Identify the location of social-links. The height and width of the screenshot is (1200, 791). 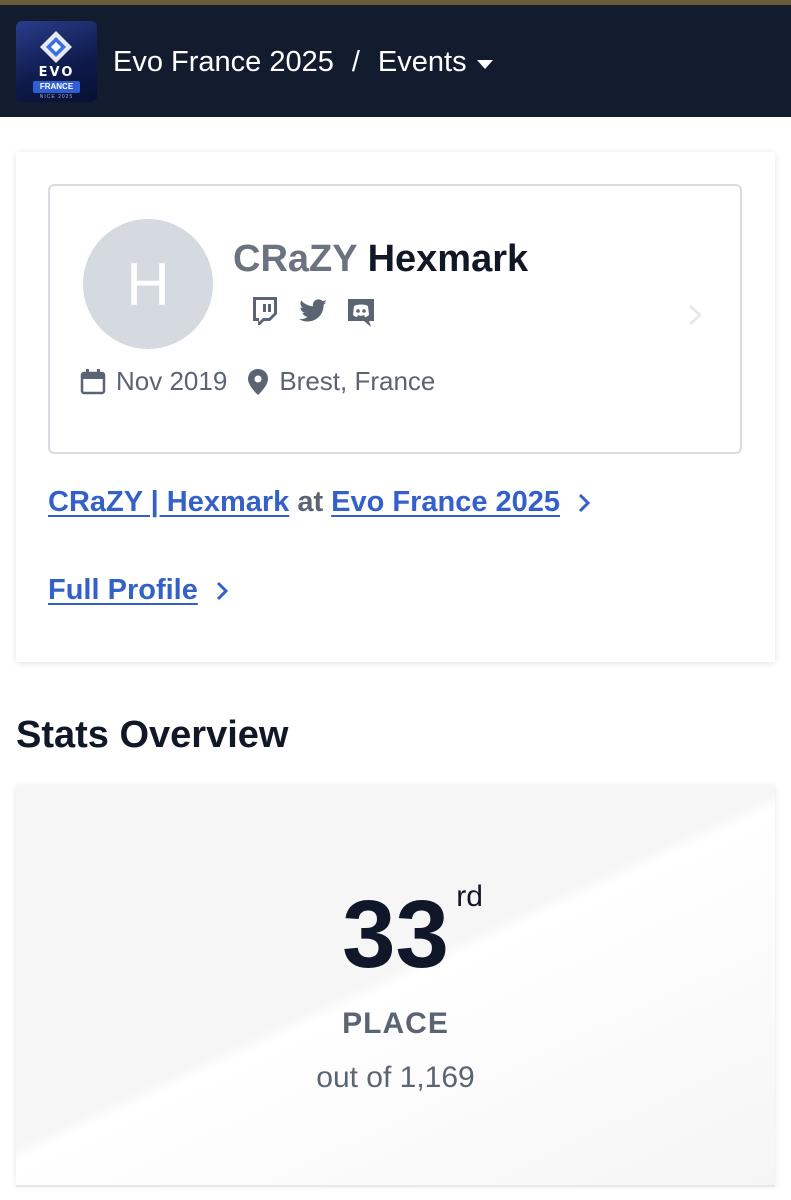
(313, 311).